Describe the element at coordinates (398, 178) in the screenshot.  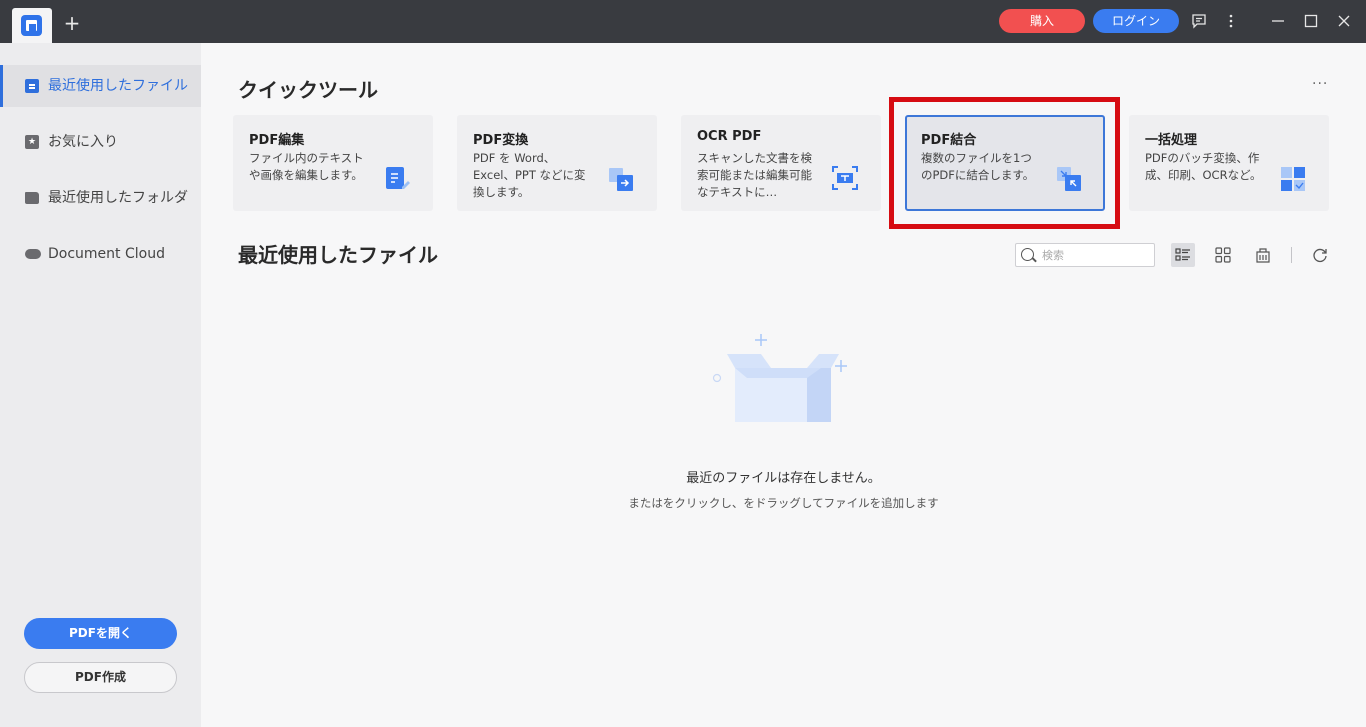
I see `edit-pdf-icon` at that location.